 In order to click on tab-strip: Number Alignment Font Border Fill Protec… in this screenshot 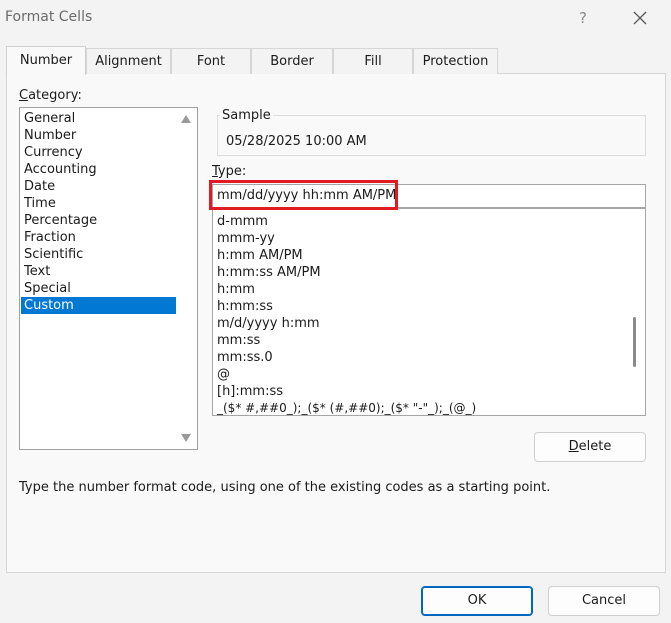, I will do `click(336, 60)`.